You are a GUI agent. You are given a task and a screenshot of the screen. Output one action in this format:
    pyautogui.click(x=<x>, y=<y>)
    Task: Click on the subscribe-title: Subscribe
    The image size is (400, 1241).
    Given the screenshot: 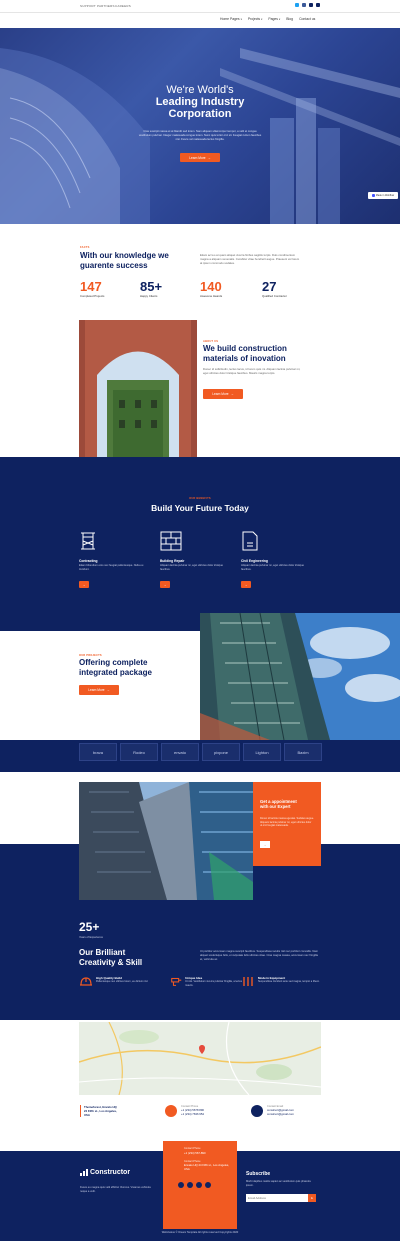 What is the action you would take?
    pyautogui.click(x=258, y=1174)
    